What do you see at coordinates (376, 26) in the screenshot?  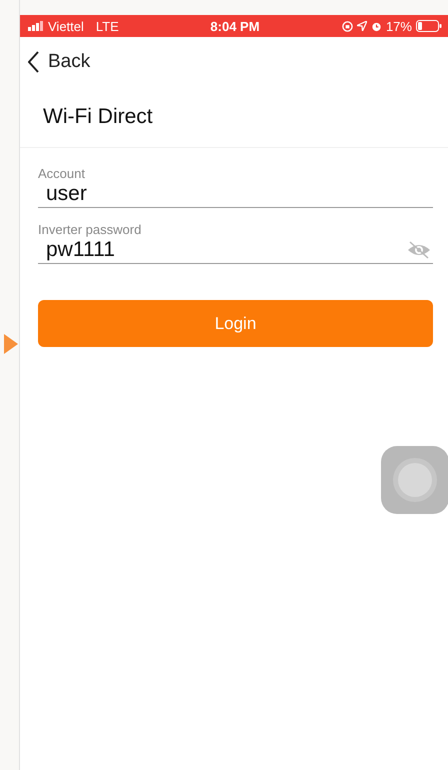 I see `alarm-clock-icon` at bounding box center [376, 26].